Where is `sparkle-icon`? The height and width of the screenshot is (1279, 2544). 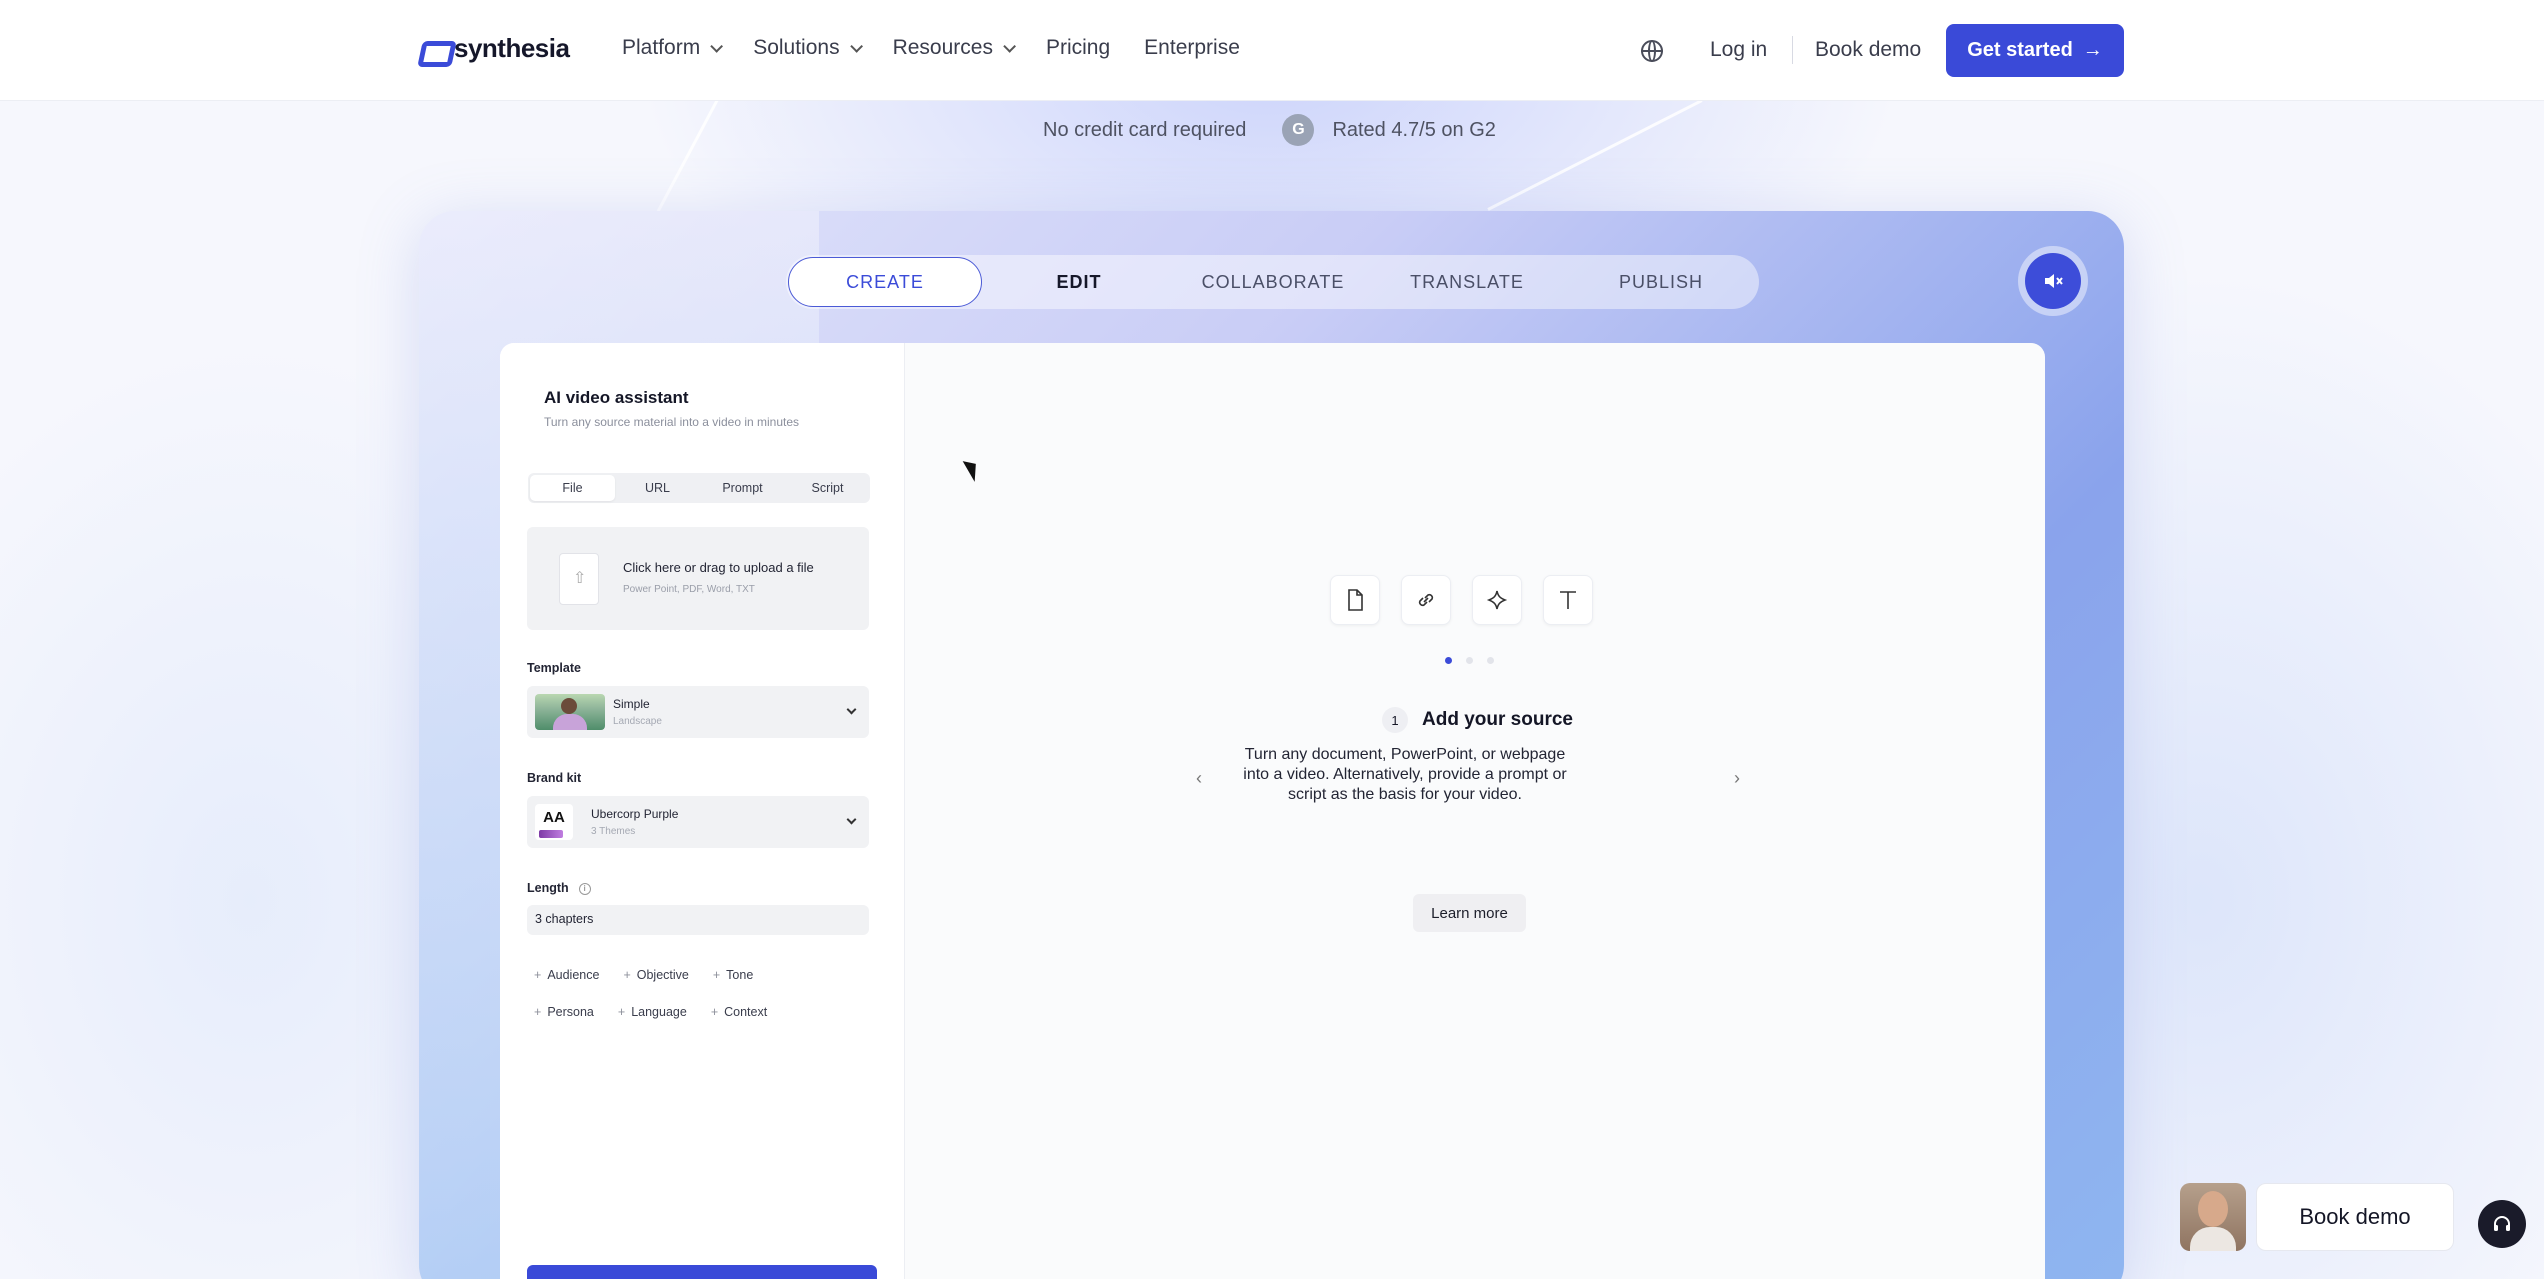 sparkle-icon is located at coordinates (1497, 600).